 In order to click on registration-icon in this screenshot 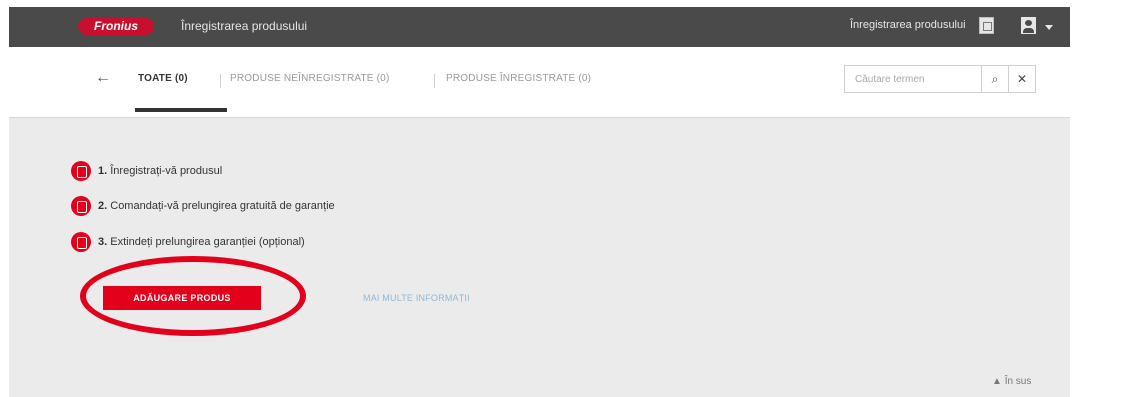, I will do `click(986, 25)`.